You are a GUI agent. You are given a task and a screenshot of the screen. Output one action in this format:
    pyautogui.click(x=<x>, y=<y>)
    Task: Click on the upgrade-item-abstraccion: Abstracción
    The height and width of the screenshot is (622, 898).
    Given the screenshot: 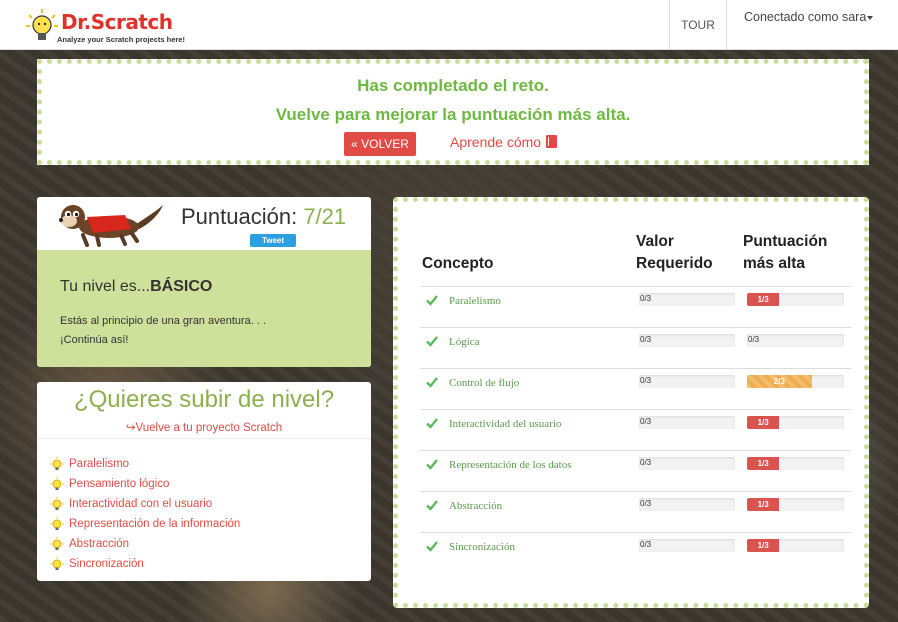 What is the action you would take?
    pyautogui.click(x=145, y=544)
    